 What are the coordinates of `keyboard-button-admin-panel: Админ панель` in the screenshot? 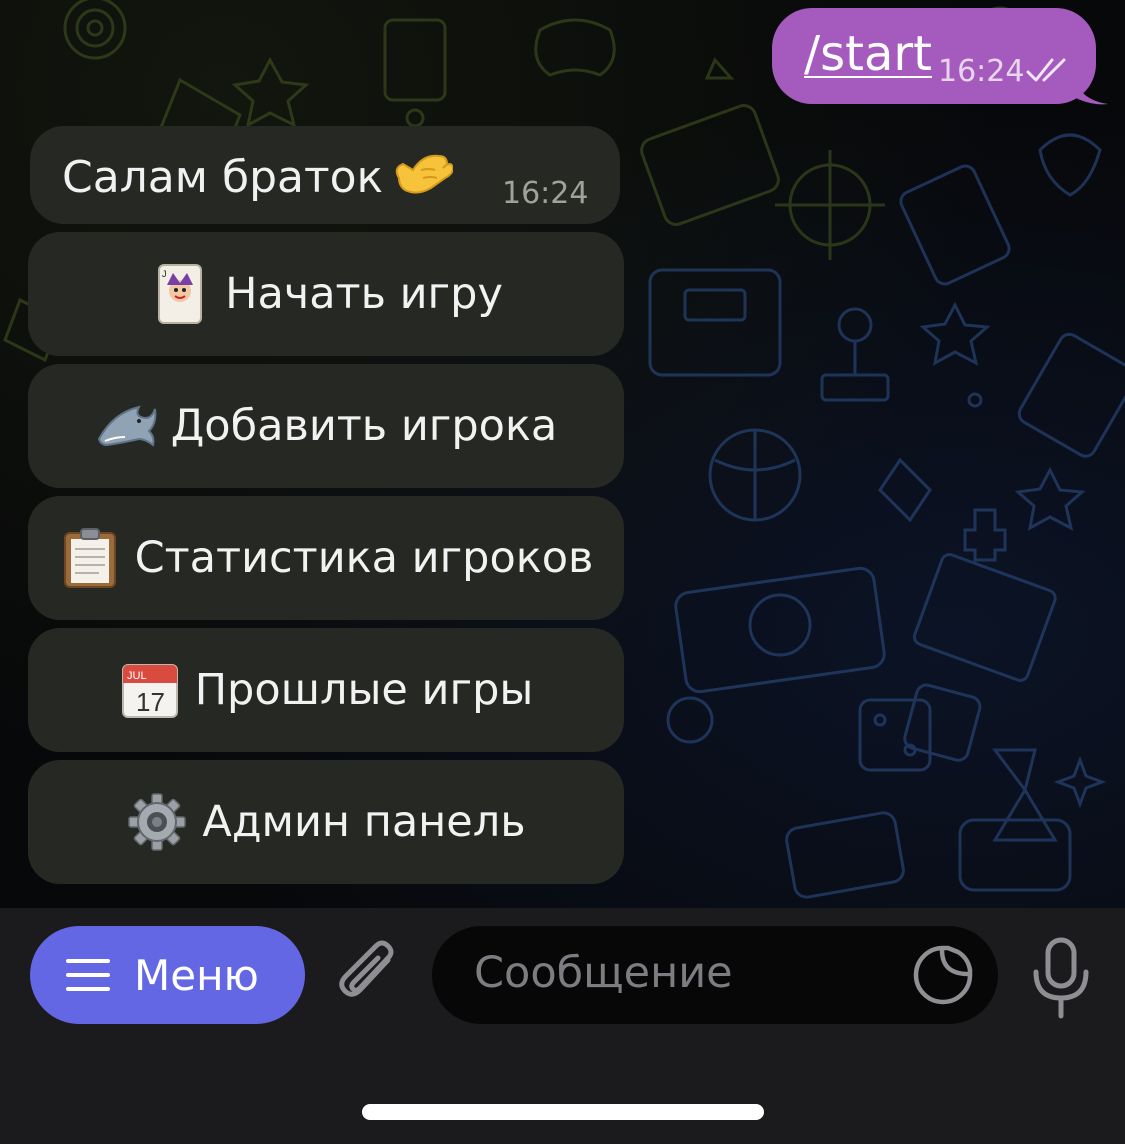 It's located at (326, 822).